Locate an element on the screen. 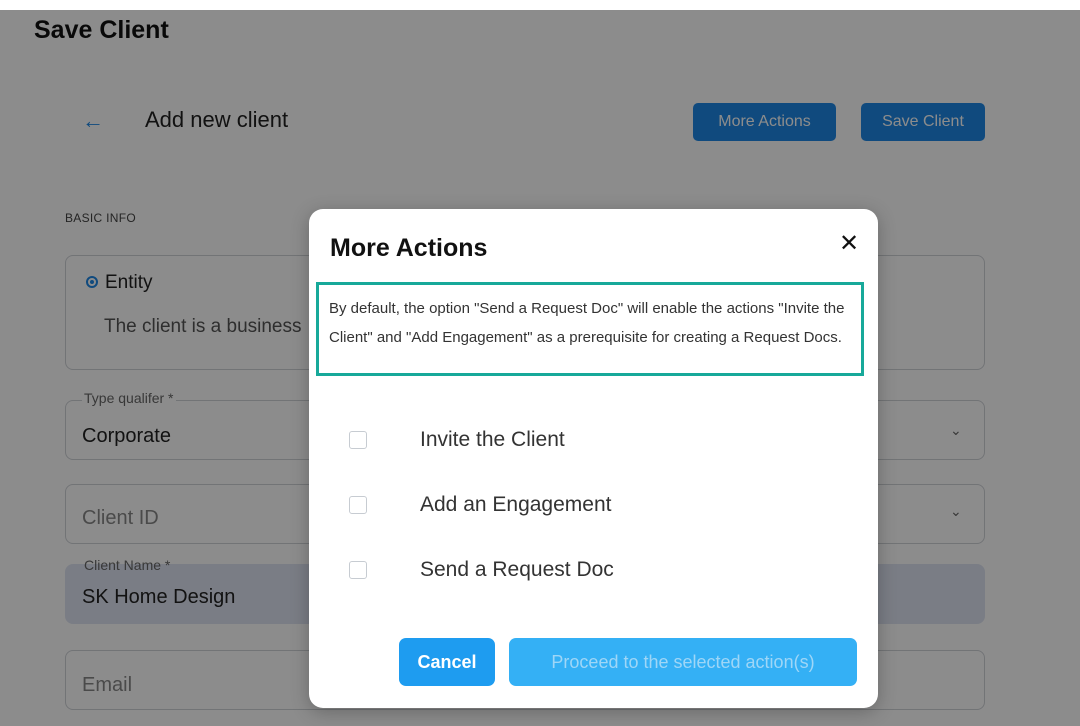 The image size is (1080, 726). send-request-doc-checkbox is located at coordinates (358, 570).